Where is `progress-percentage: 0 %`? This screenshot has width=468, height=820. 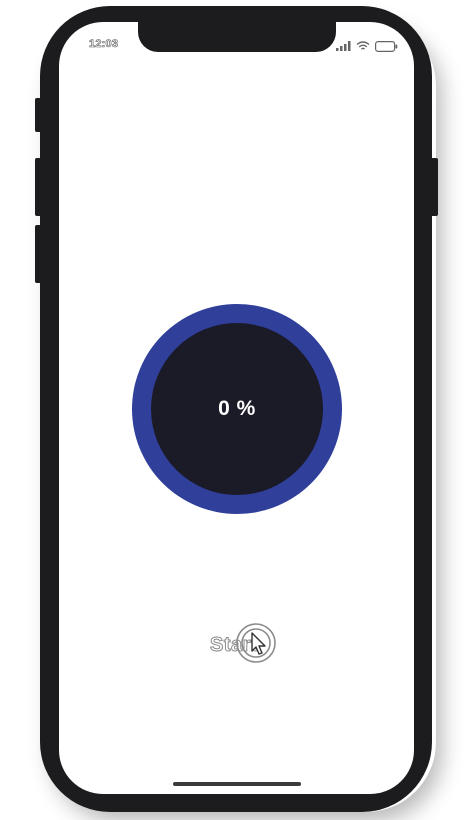 progress-percentage: 0 % is located at coordinates (237, 408).